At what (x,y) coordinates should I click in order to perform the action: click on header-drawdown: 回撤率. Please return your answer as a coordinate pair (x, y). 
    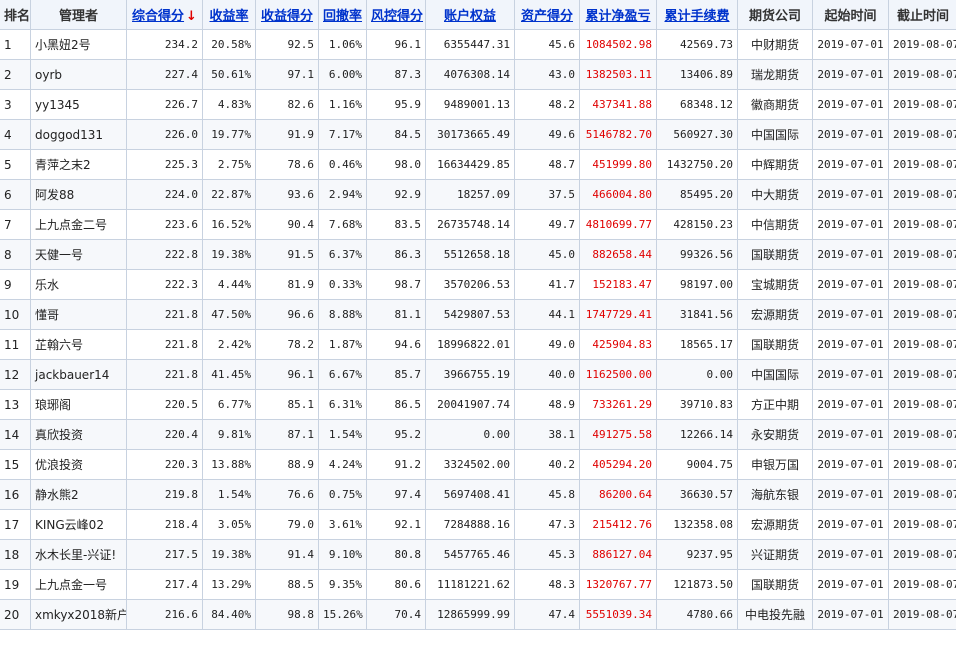
    Looking at the image, I should click on (342, 15).